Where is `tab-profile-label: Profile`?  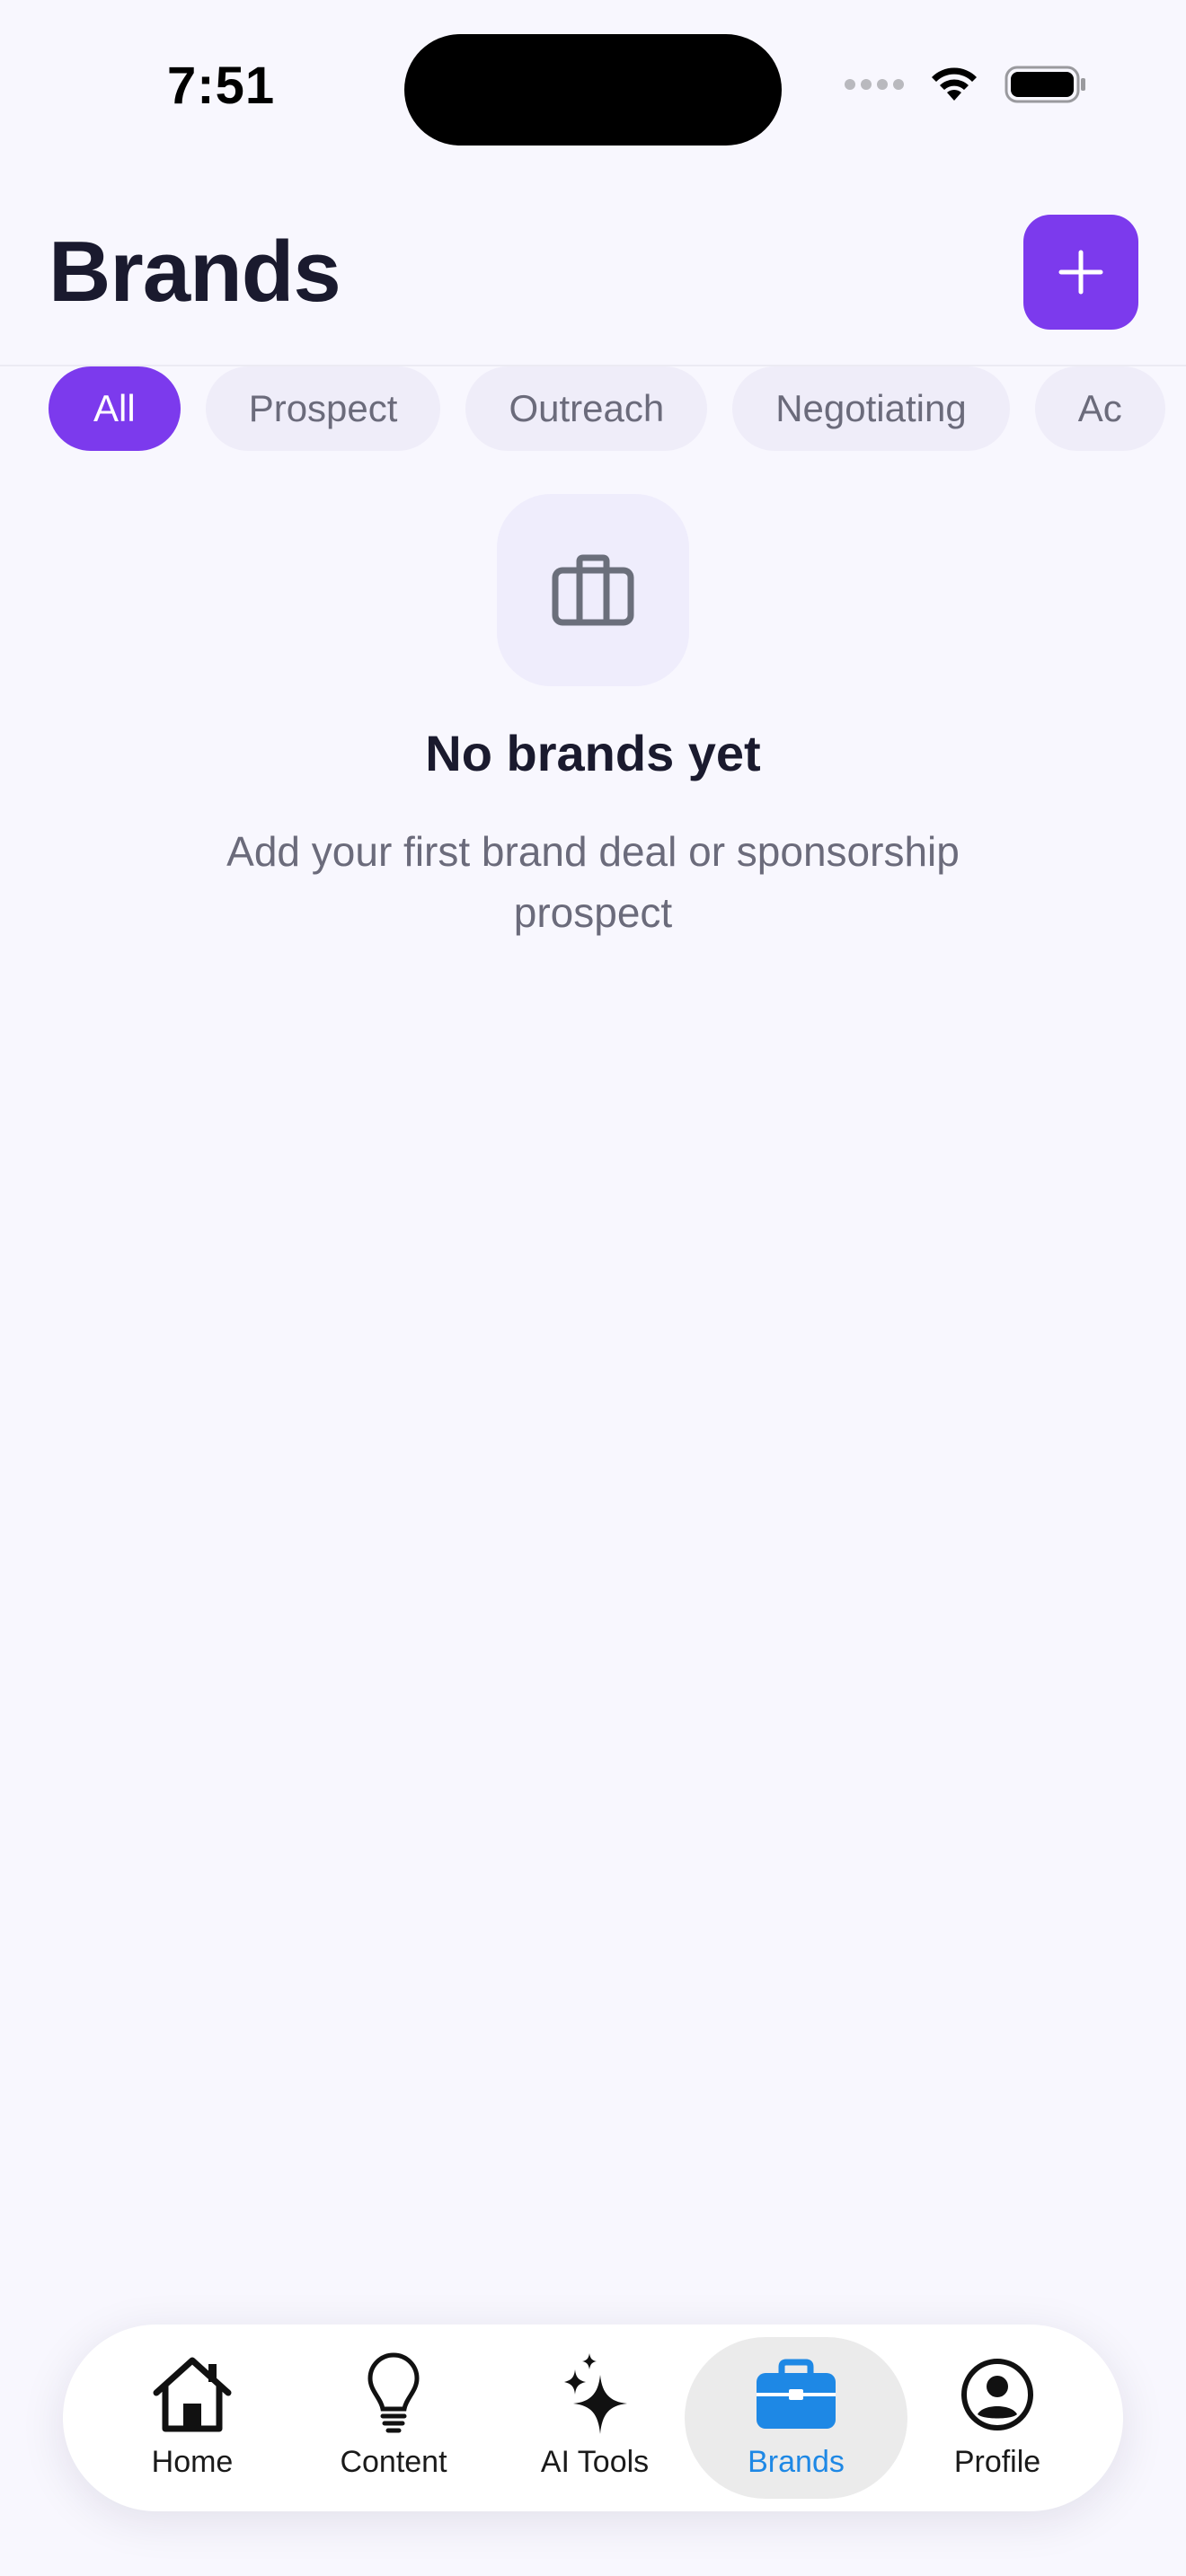 tab-profile-label: Profile is located at coordinates (997, 2462).